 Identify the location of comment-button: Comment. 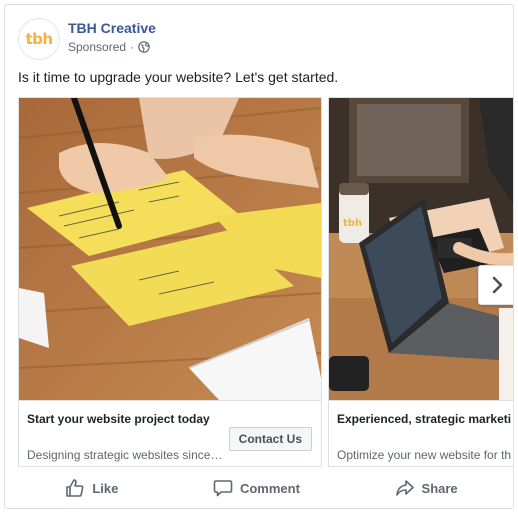
(256, 488).